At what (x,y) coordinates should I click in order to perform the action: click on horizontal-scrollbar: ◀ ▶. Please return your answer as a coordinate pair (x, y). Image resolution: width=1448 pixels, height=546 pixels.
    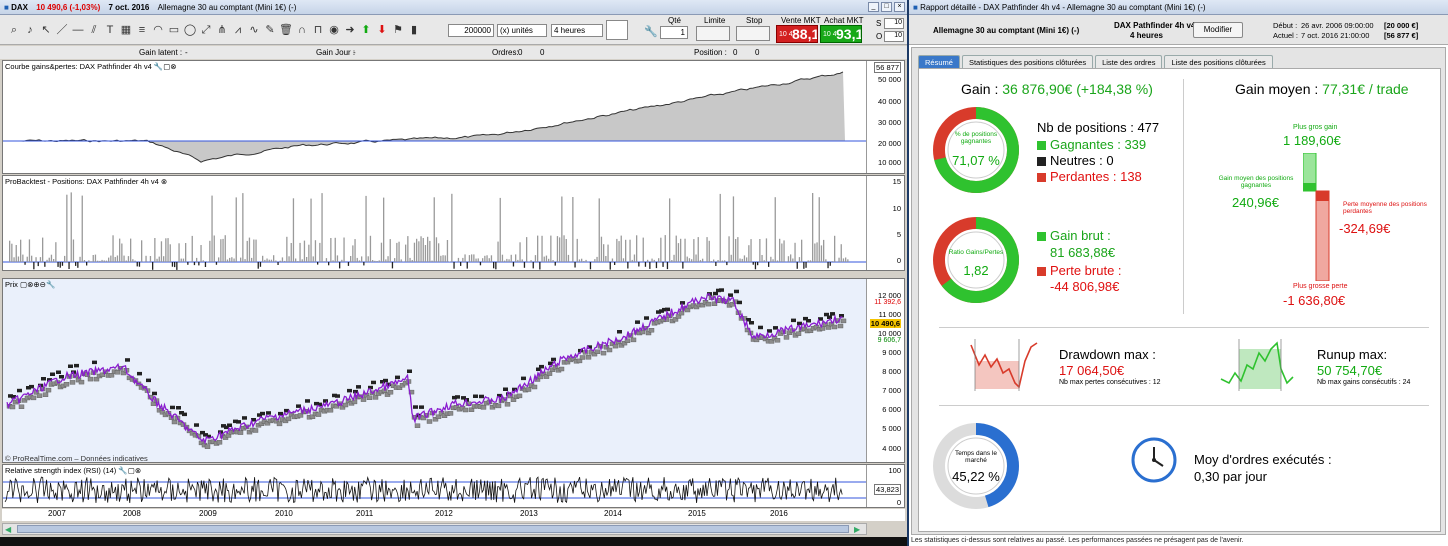
    Looking at the image, I should click on (434, 529).